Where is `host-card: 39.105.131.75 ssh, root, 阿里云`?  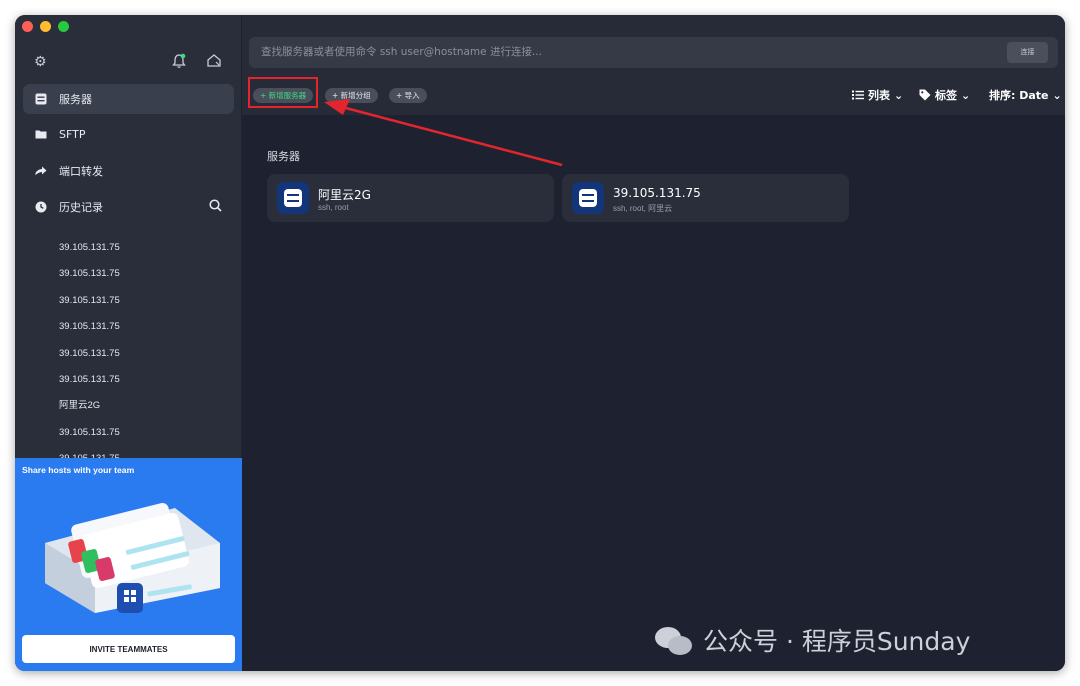 host-card: 39.105.131.75 ssh, root, 阿里云 is located at coordinates (705, 198).